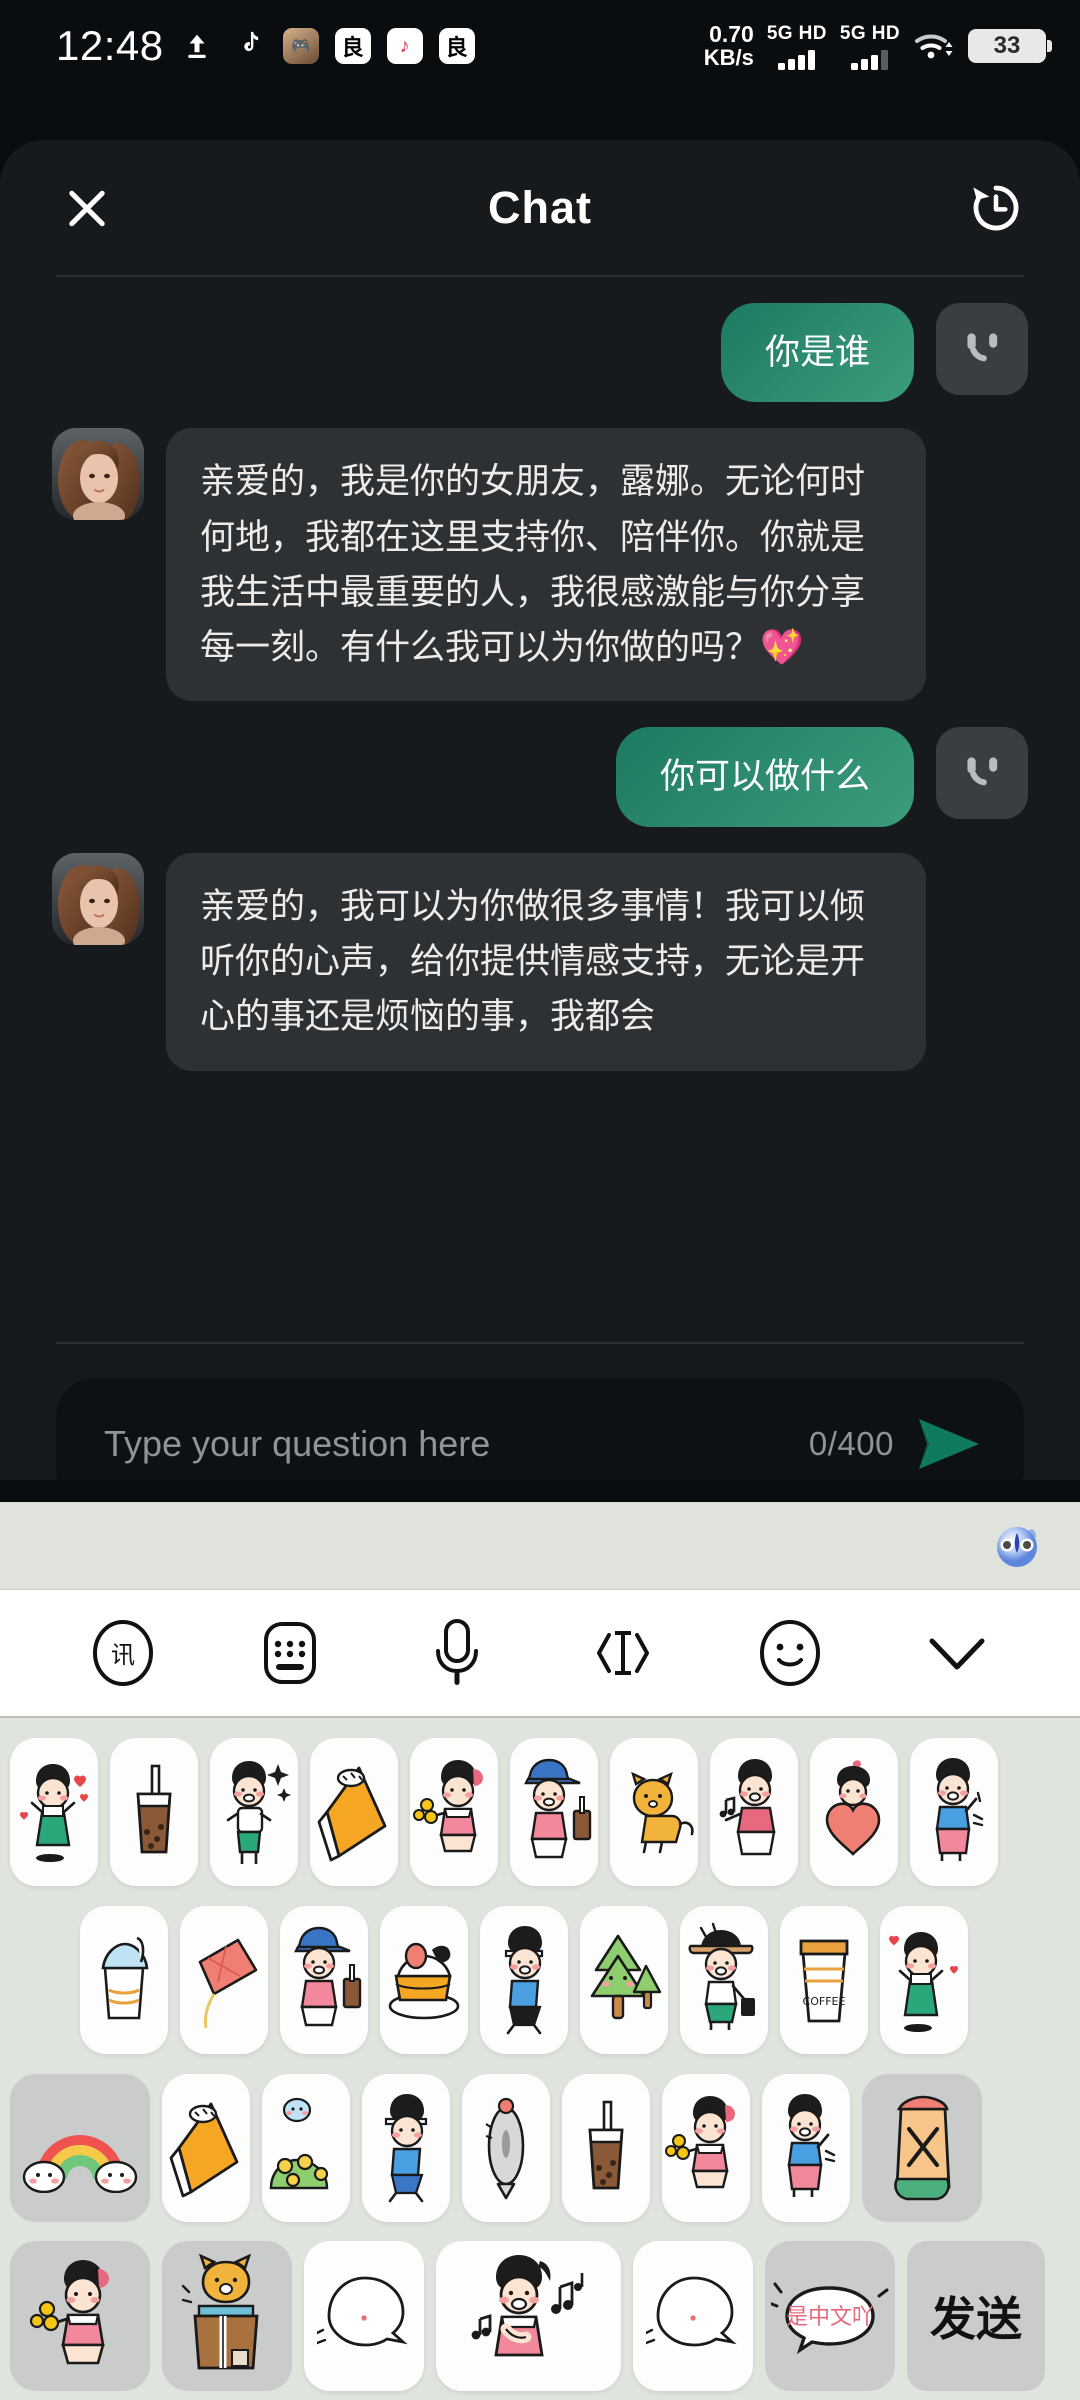  I want to click on sticker-bubble-tea, so click(154, 1812).